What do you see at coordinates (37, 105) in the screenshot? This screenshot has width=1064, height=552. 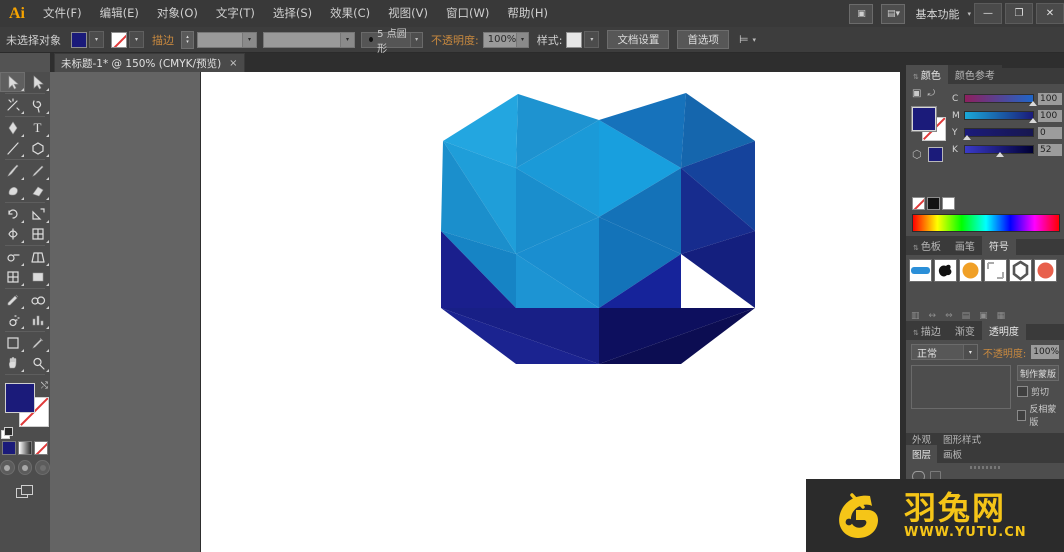 I see `lasso-tool` at bounding box center [37, 105].